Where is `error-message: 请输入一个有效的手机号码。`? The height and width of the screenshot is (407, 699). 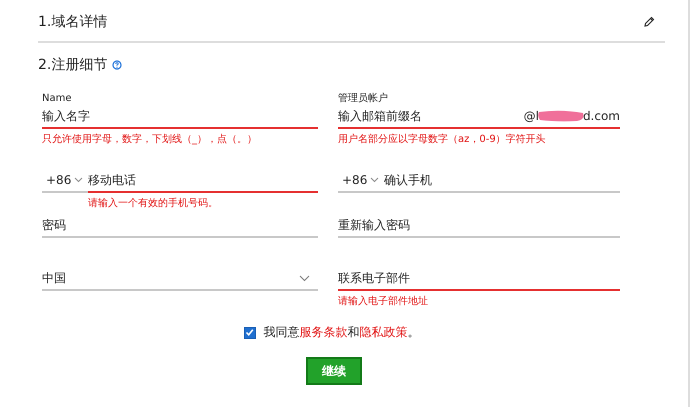
error-message: 请输入一个有效的手机号码。 is located at coordinates (153, 203).